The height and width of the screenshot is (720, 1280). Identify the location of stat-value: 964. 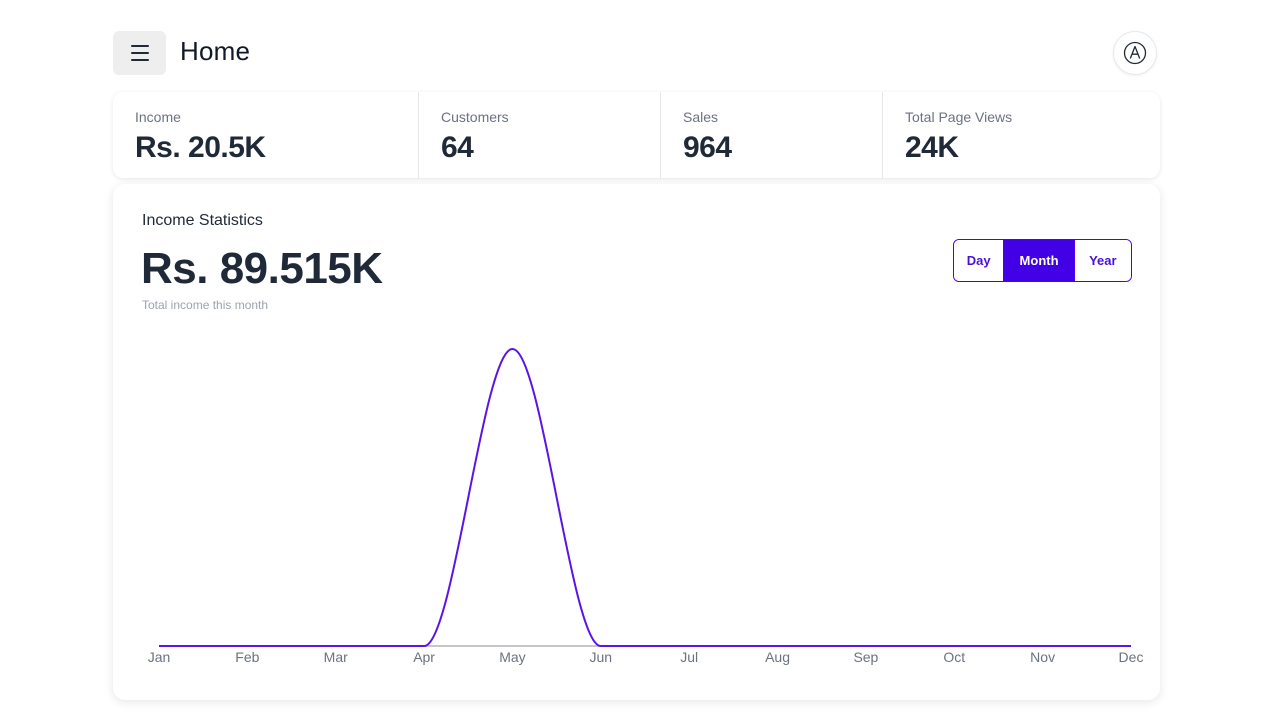
(707, 147).